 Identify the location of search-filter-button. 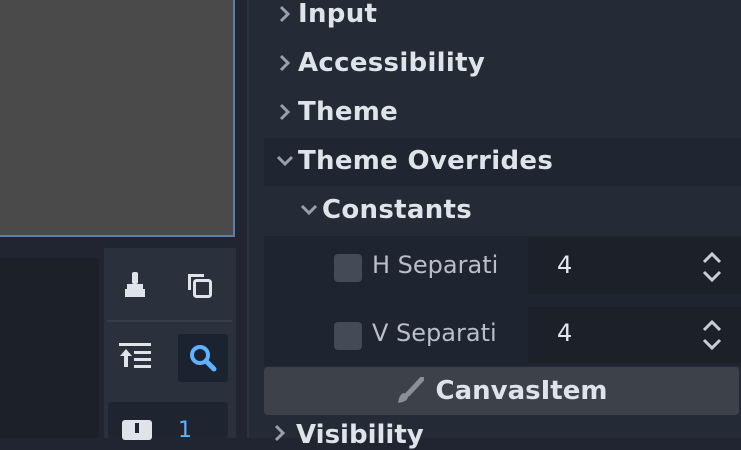
(203, 358).